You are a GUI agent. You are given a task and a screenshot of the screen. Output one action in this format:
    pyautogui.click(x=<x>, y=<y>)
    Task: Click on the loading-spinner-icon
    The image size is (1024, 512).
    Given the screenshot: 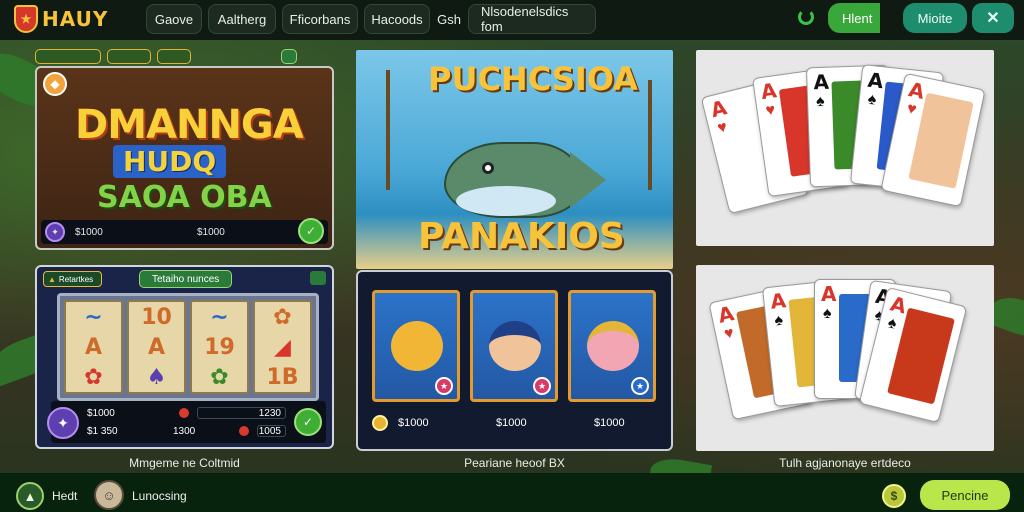 What is the action you would take?
    pyautogui.click(x=806, y=17)
    